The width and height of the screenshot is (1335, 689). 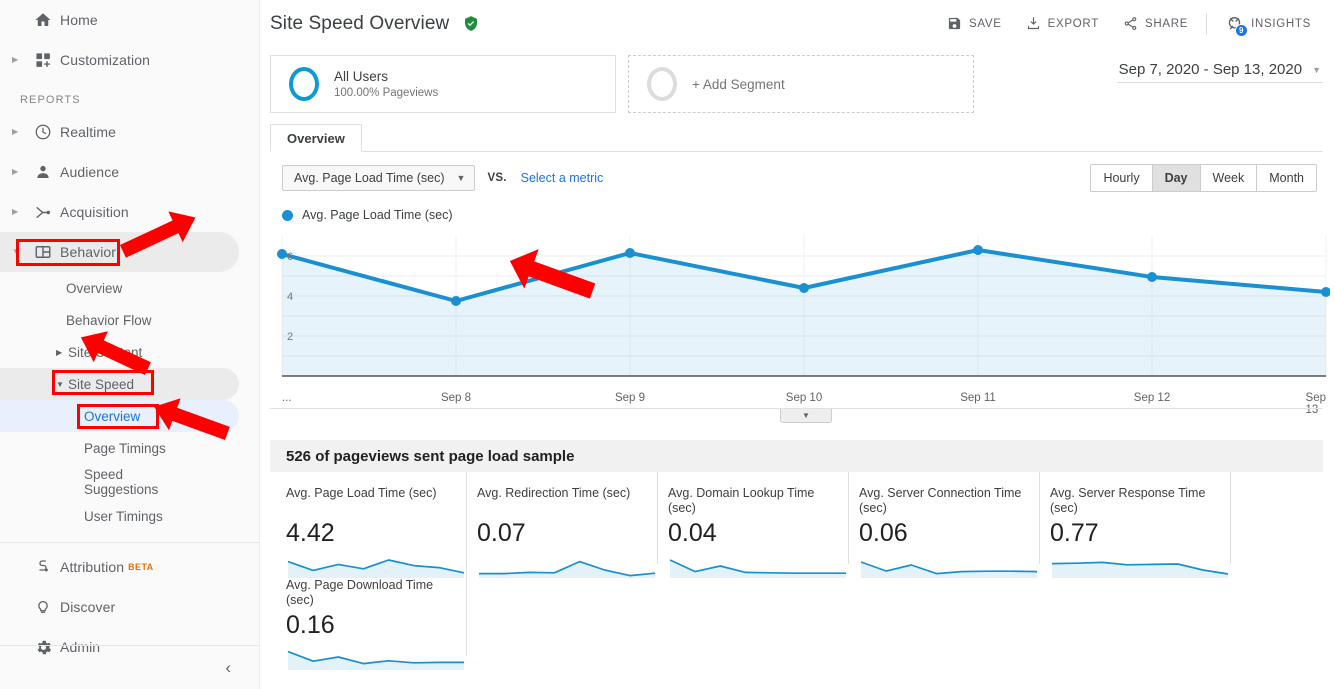 What do you see at coordinates (1281, 23) in the screenshot?
I see `insights-label: INSIGHTS` at bounding box center [1281, 23].